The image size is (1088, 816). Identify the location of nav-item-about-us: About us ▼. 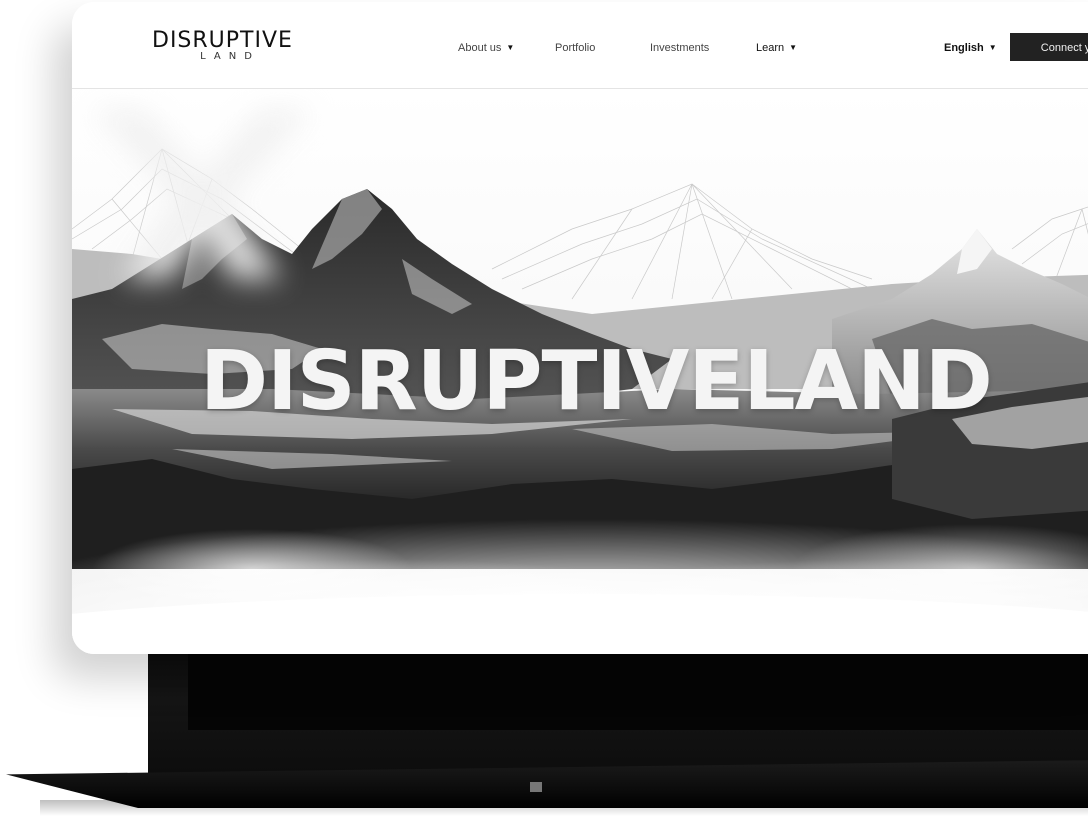
(486, 48).